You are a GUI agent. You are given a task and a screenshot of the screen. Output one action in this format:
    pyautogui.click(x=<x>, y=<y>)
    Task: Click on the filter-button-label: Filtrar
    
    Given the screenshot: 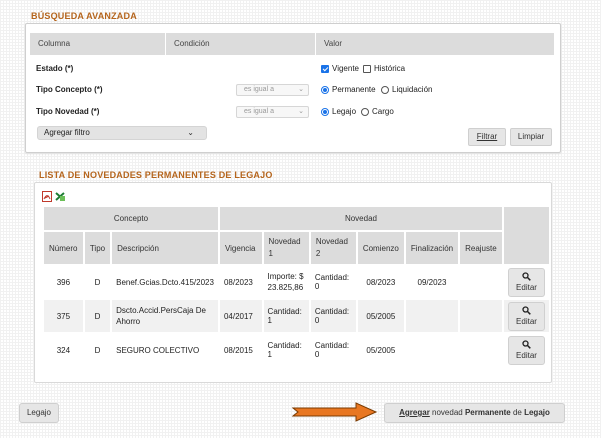 What is the action you would take?
    pyautogui.click(x=487, y=136)
    